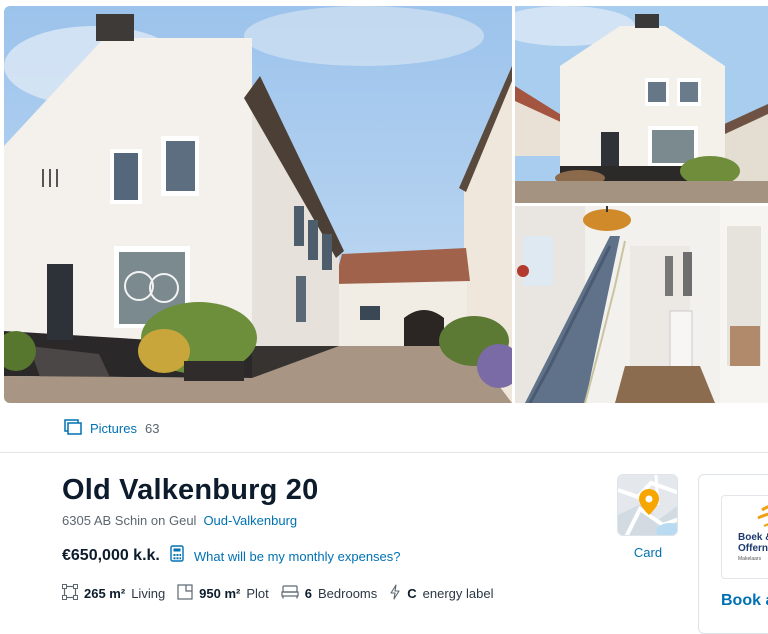 The width and height of the screenshot is (768, 634). I want to click on plot-label: Plot, so click(257, 593).